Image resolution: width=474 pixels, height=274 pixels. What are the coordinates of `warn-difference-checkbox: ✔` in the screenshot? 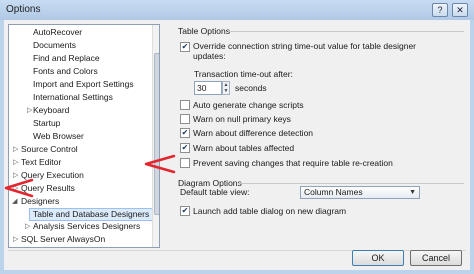 It's located at (185, 133).